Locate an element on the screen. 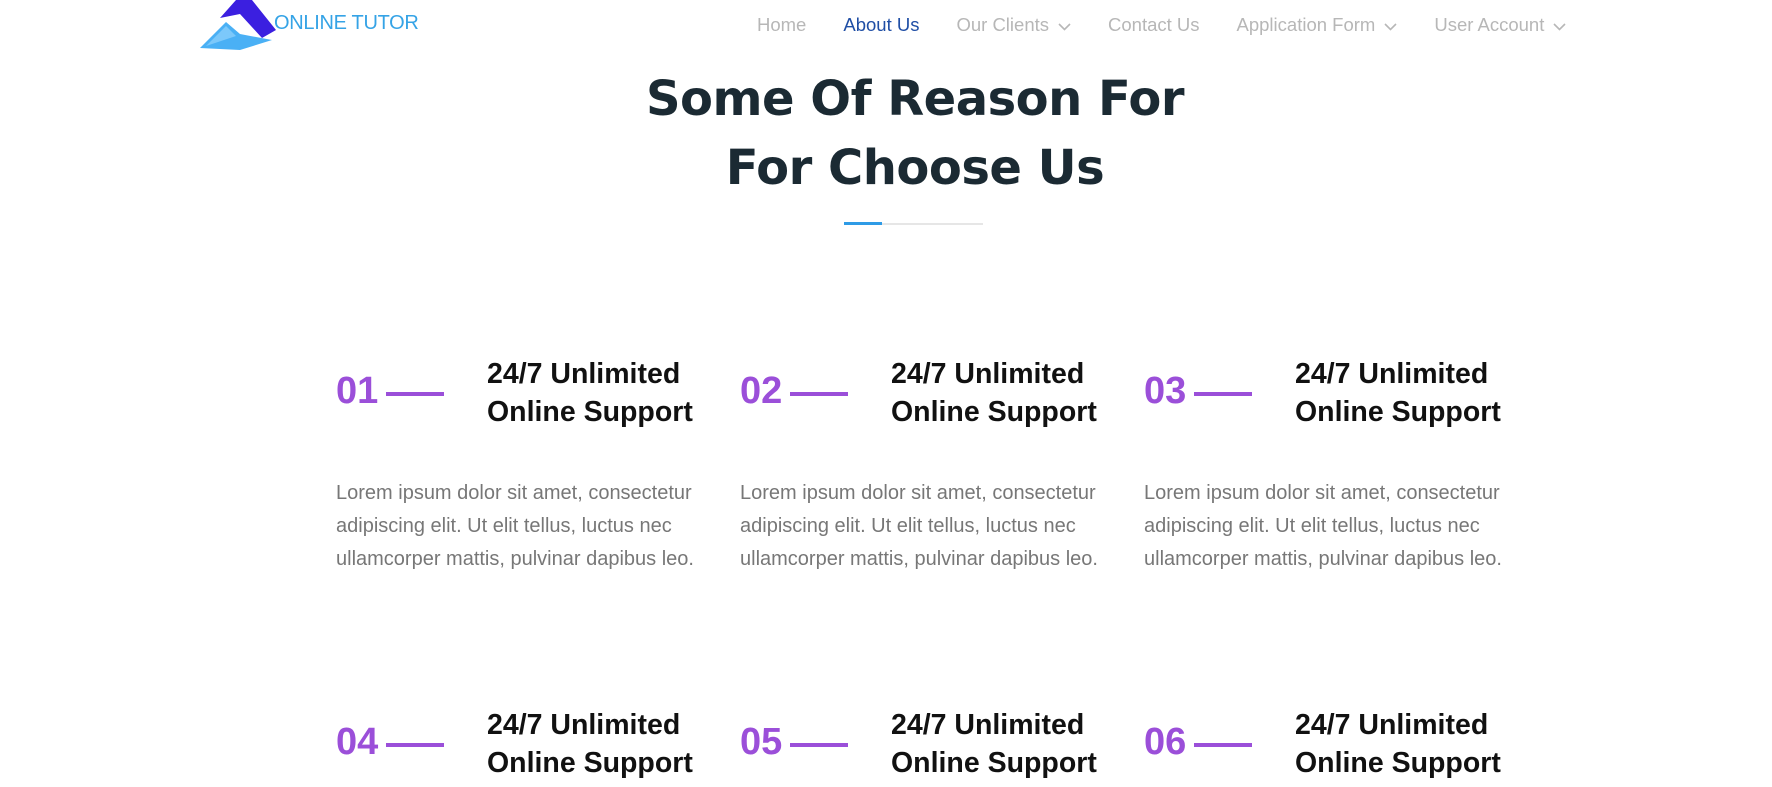 This screenshot has height=787, width=1772. triangle-logo-icon is located at coordinates (238, 25).